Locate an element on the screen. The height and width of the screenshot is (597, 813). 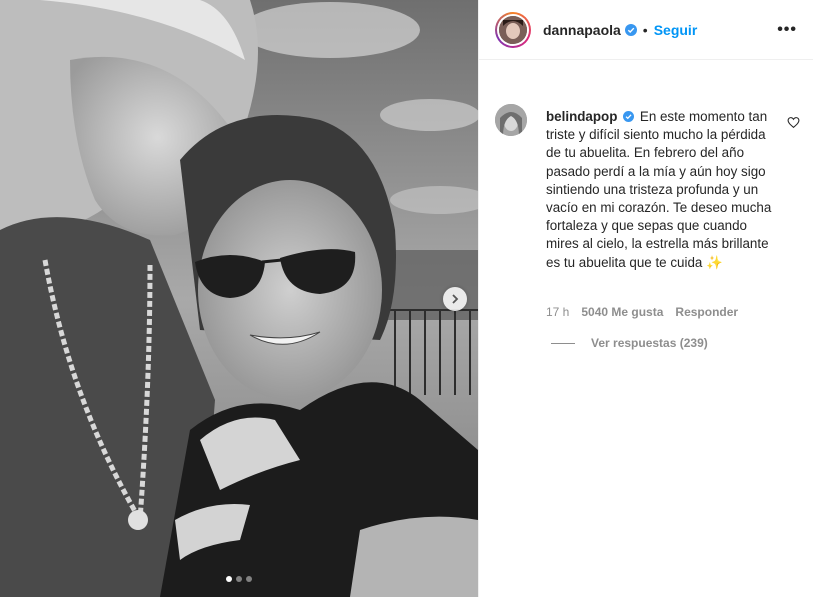
carousel-next-button is located at coordinates (455, 299).